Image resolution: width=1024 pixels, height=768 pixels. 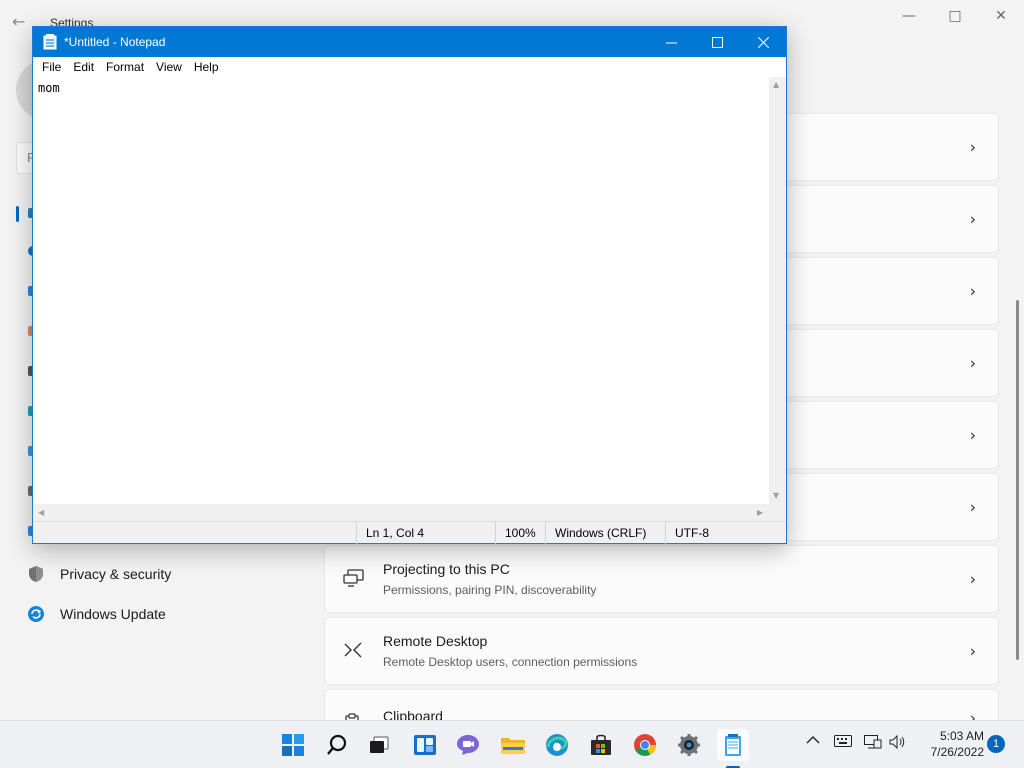 What do you see at coordinates (83, 67) in the screenshot?
I see `menu-edit: Edit` at bounding box center [83, 67].